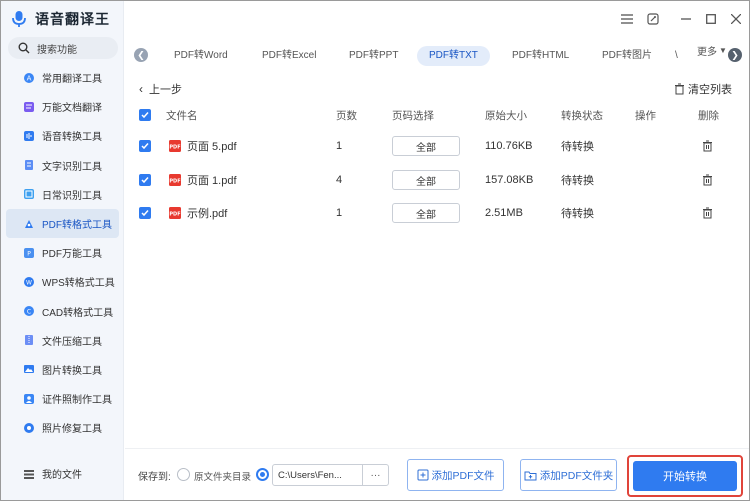 The image size is (750, 501). Describe the element at coordinates (676, 56) in the screenshot. I see `tab-partial: \` at that location.